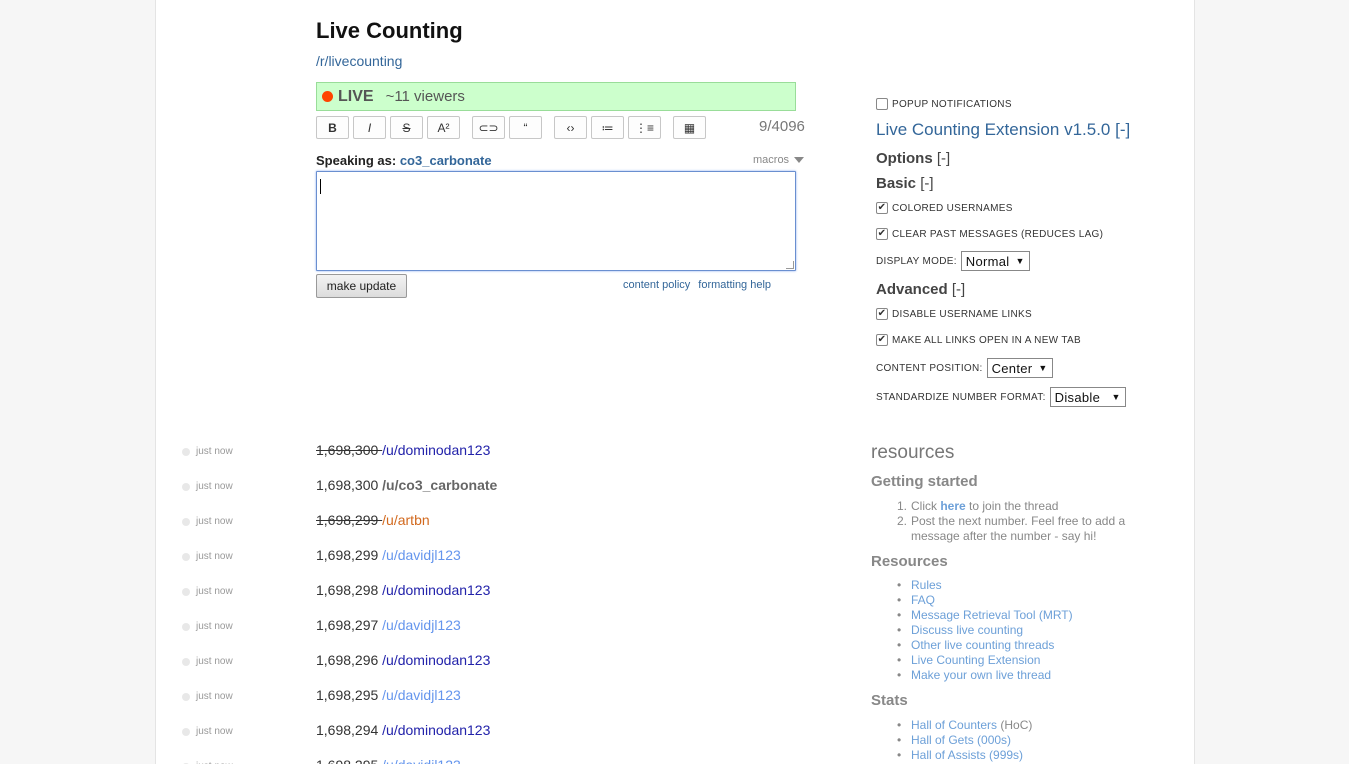 This screenshot has width=1349, height=764. I want to click on speaking-as-user-link: co3_carbonate, so click(446, 160).